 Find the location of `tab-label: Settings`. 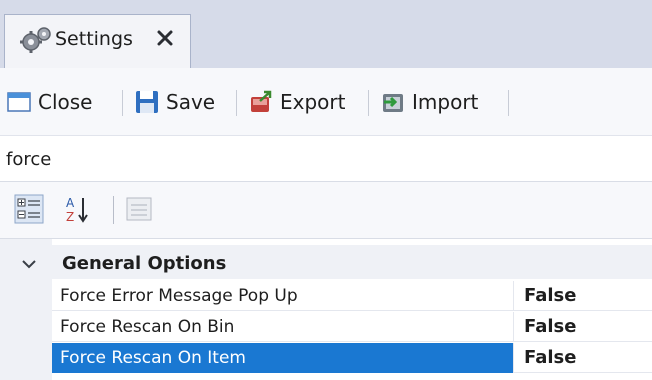

tab-label: Settings is located at coordinates (94, 39).